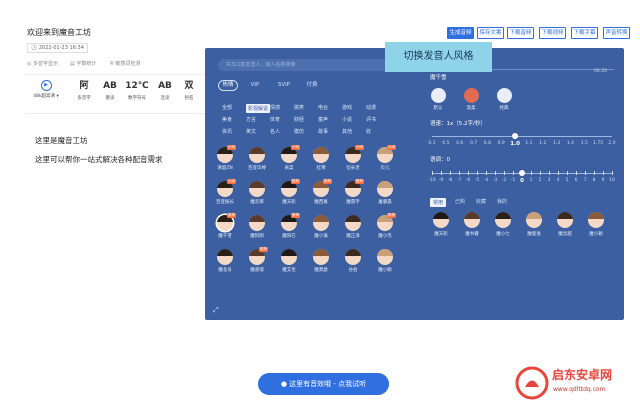  Describe the element at coordinates (84, 95) in the screenshot. I see `polyphone-tool: 阿多音字` at that location.